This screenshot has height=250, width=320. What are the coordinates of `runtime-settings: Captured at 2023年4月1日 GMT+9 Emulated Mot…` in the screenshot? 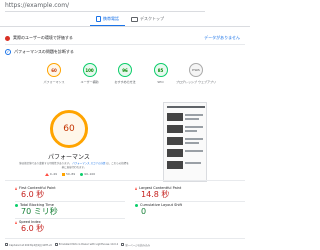 It's located at (125, 244).